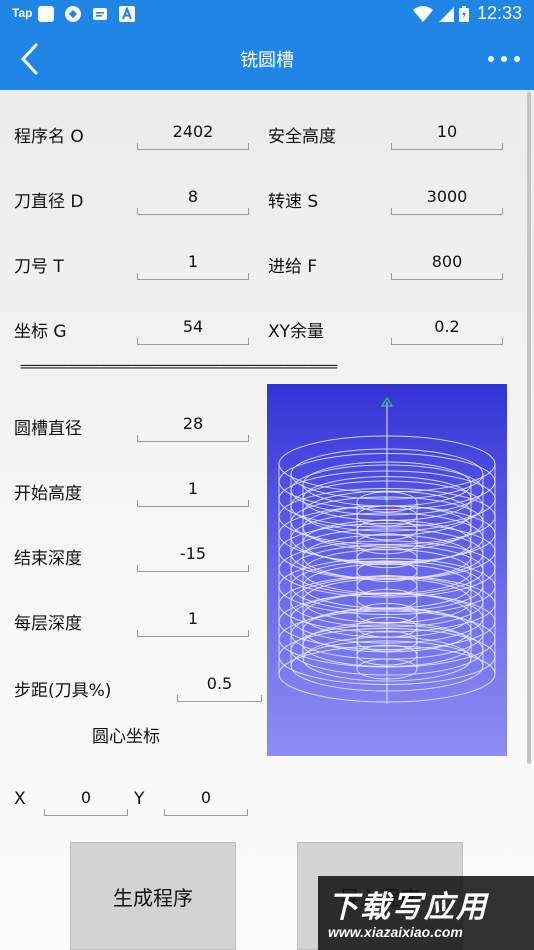 The height and width of the screenshot is (950, 534). Describe the element at coordinates (193, 554) in the screenshot. I see `end-depth-input: -15` at that location.